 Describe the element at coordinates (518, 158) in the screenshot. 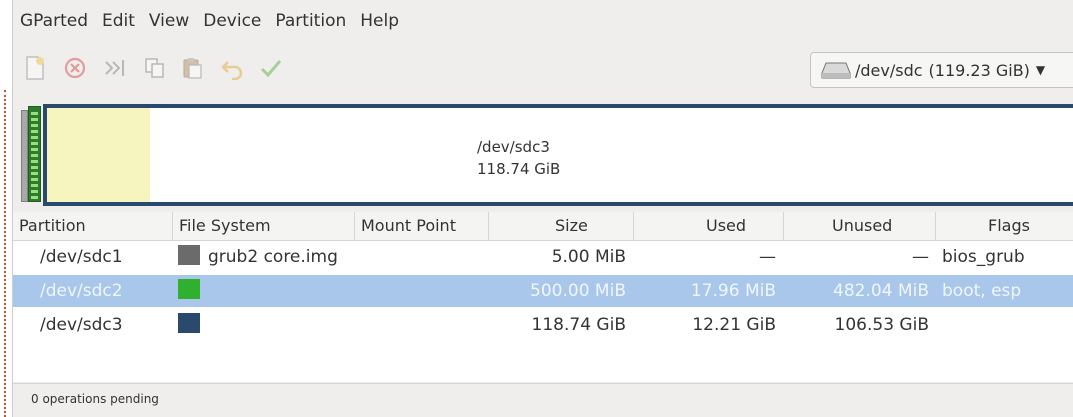

I see `segment-label: /dev/sdc3 118.74 GiB` at that location.